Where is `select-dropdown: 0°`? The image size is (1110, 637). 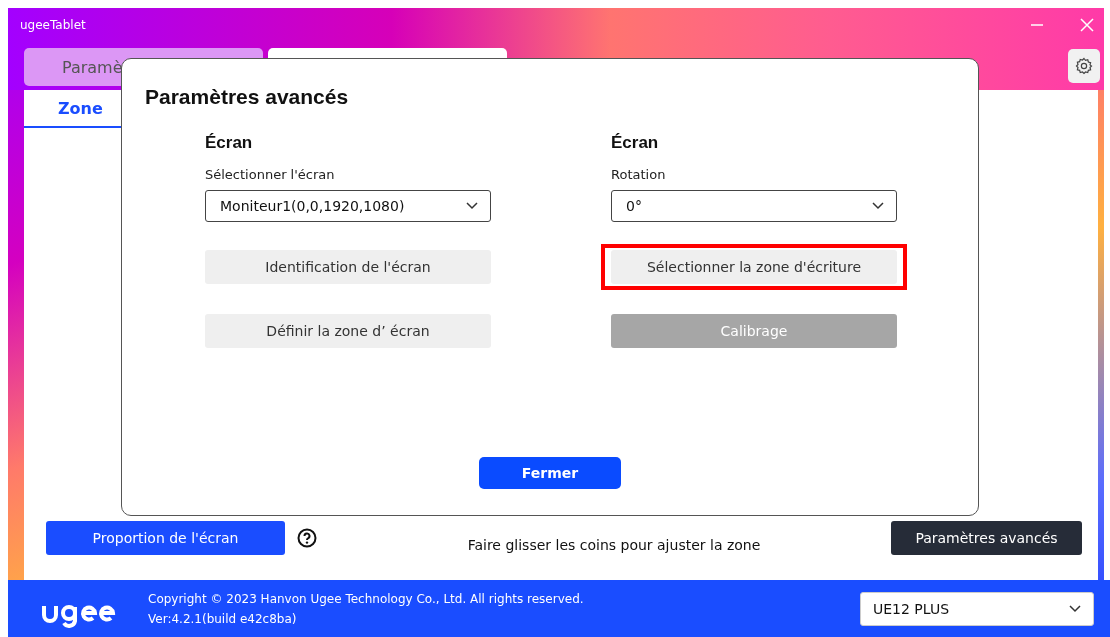 select-dropdown: 0° is located at coordinates (754, 206).